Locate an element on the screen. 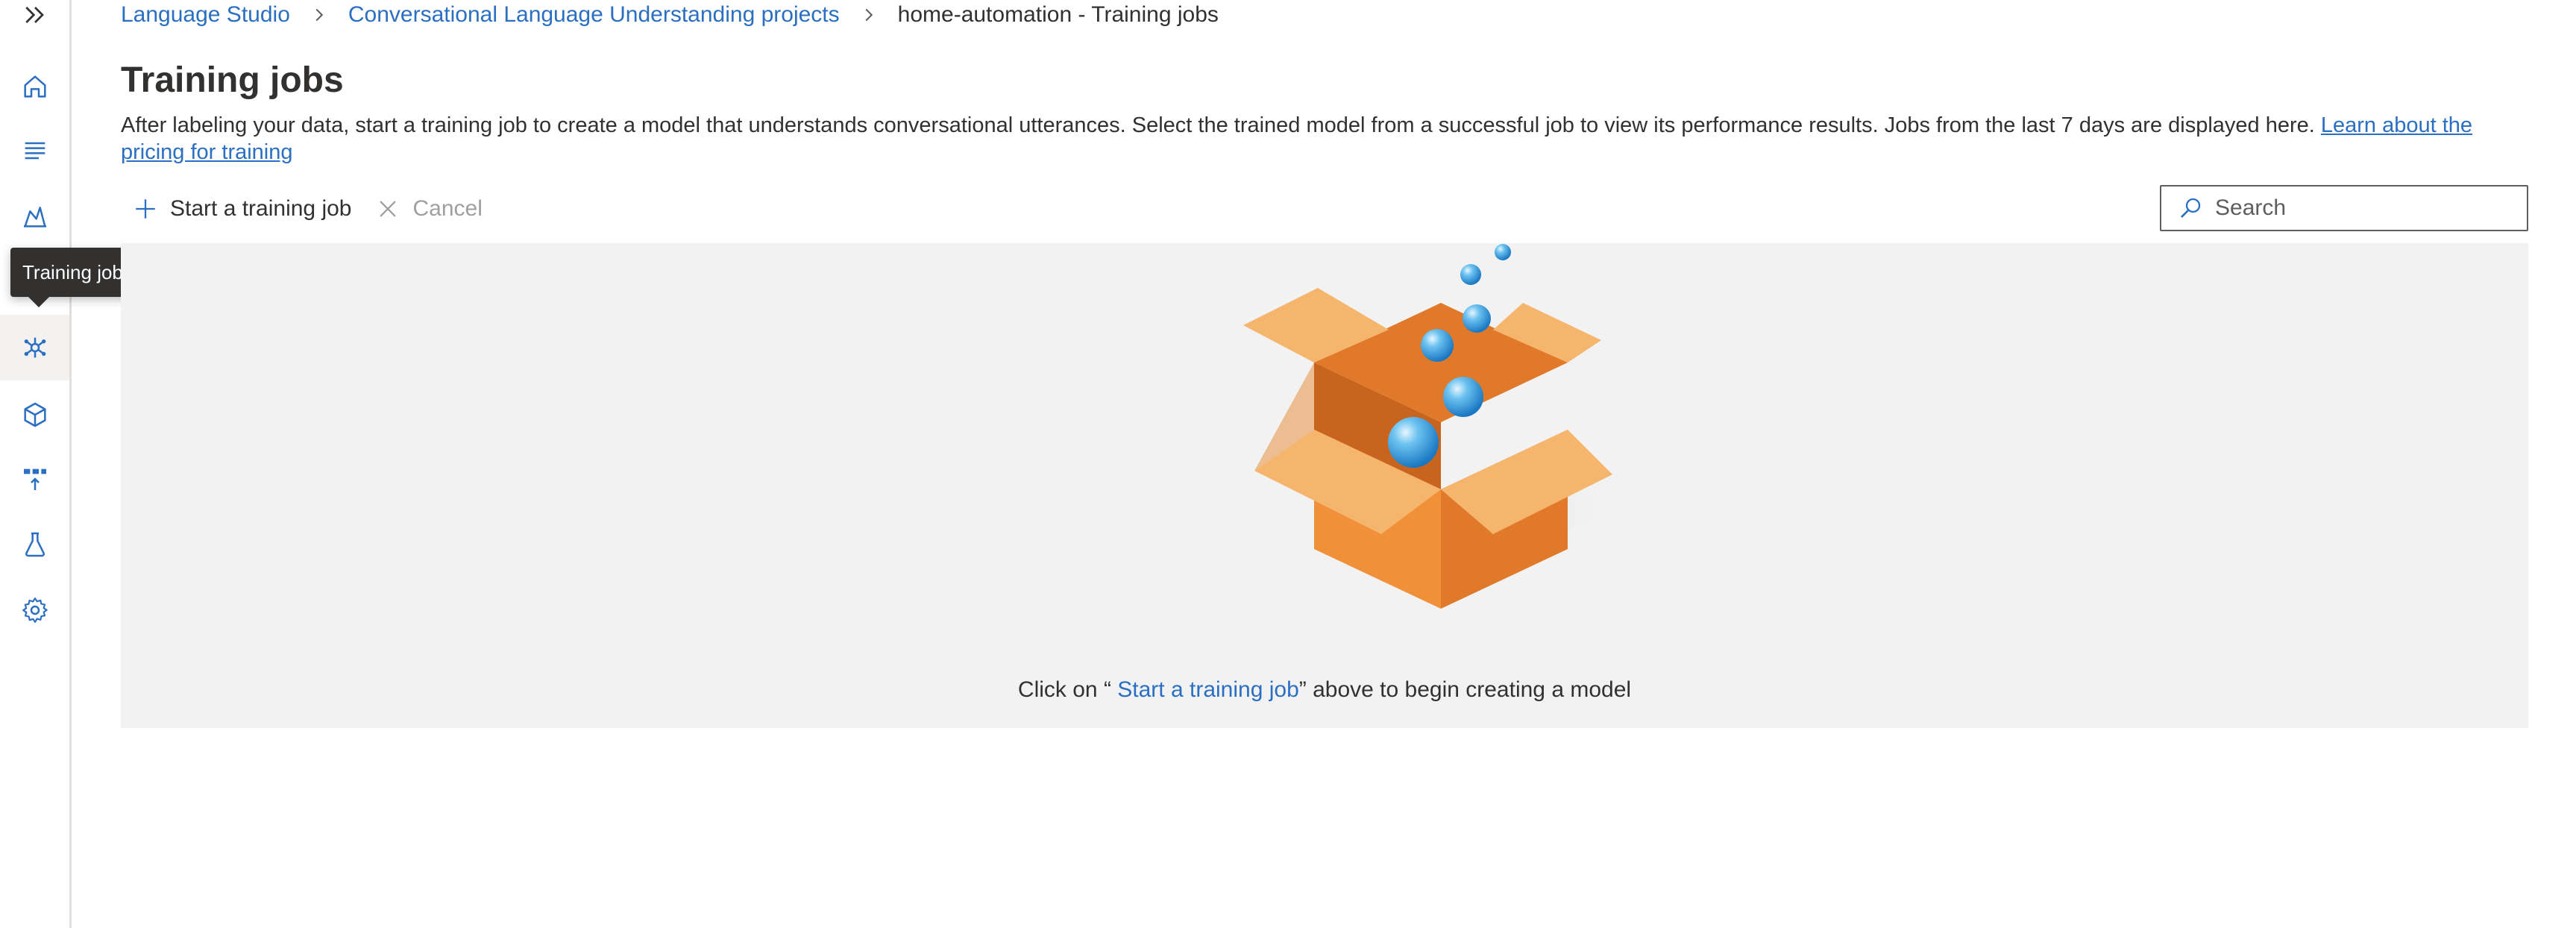 The width and height of the screenshot is (2576, 928). cancel-label: Cancel is located at coordinates (448, 208).